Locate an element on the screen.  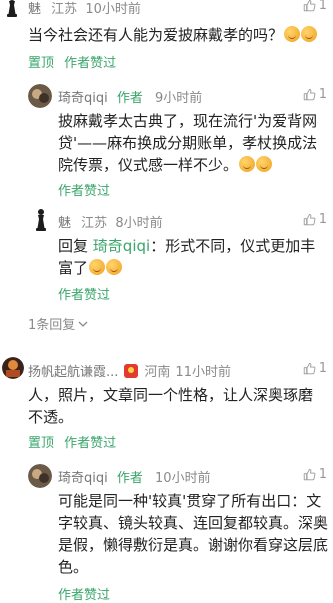
comment-text: 当今社会还有人能为爱披麻戴孝的吗？ is located at coordinates (175, 35).